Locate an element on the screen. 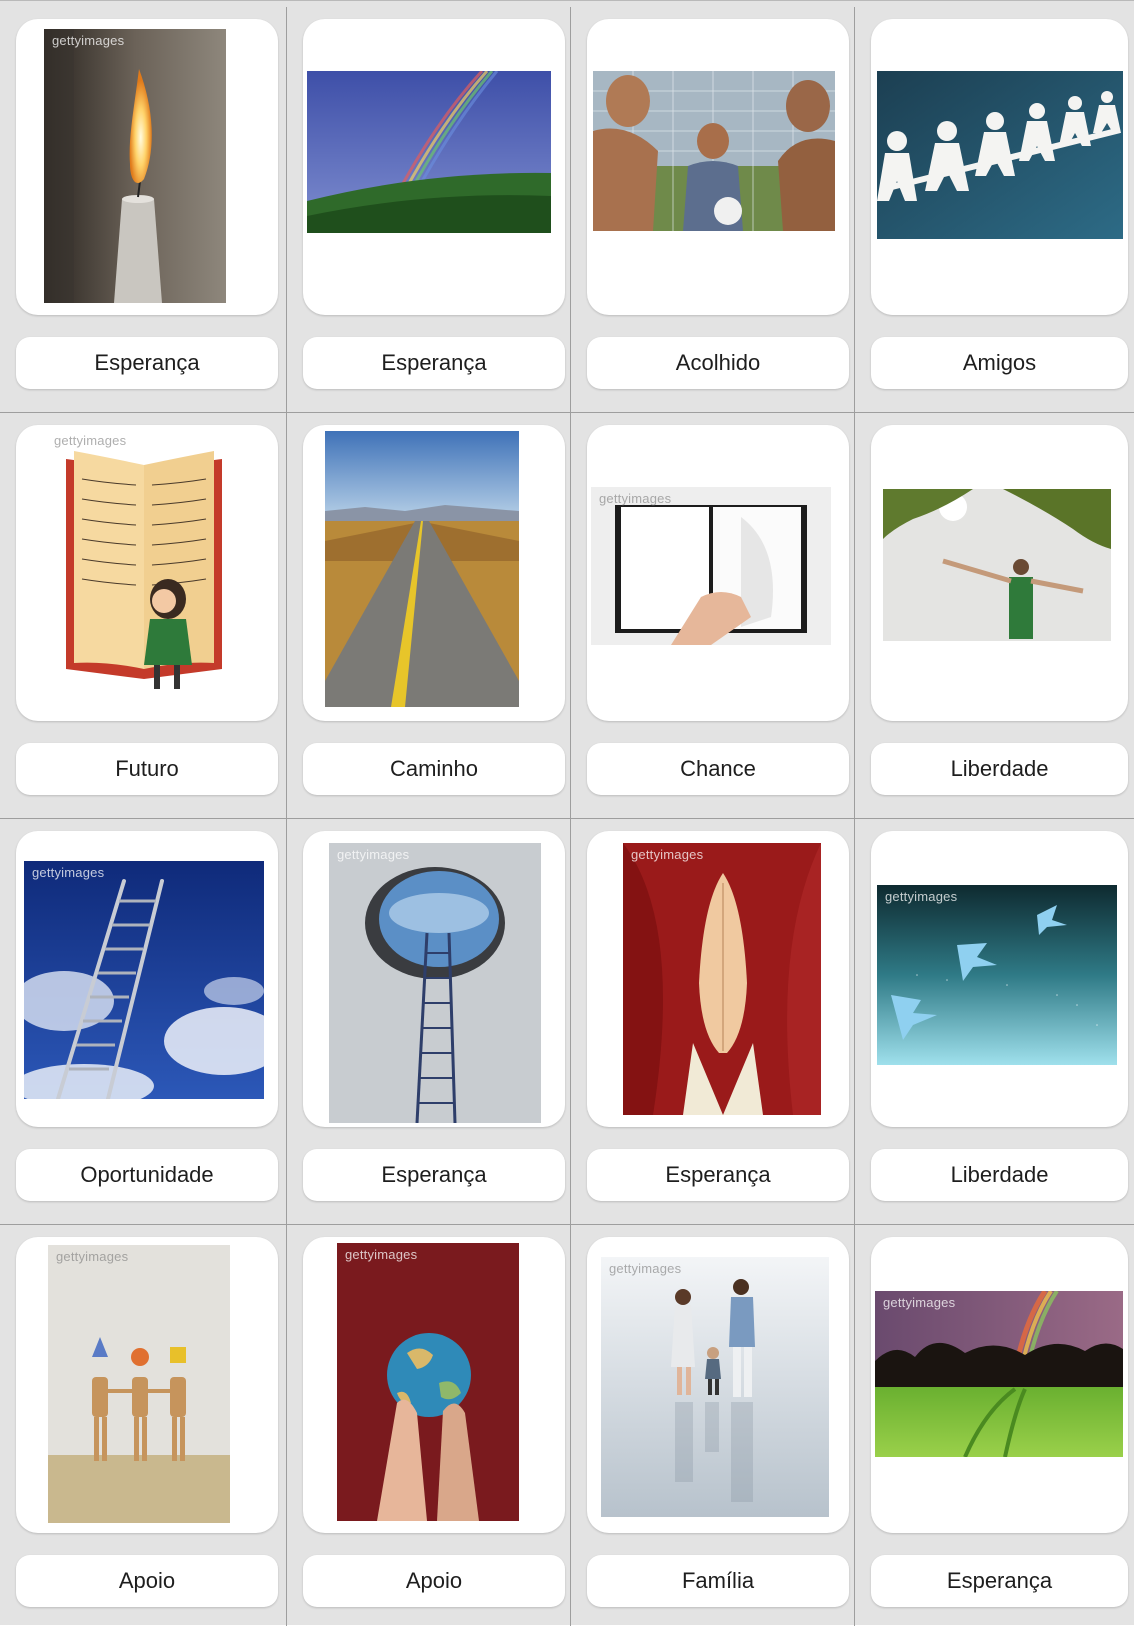 Image resolution: width=1134 pixels, height=1626 pixels. ladder-sky-image: gettyimages is located at coordinates (144, 980).